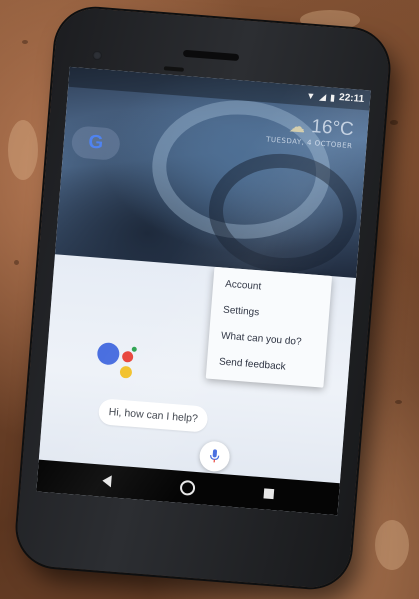 The height and width of the screenshot is (599, 419). What do you see at coordinates (297, 125) in the screenshot?
I see `partly-cloudy-icon: ☁` at bounding box center [297, 125].